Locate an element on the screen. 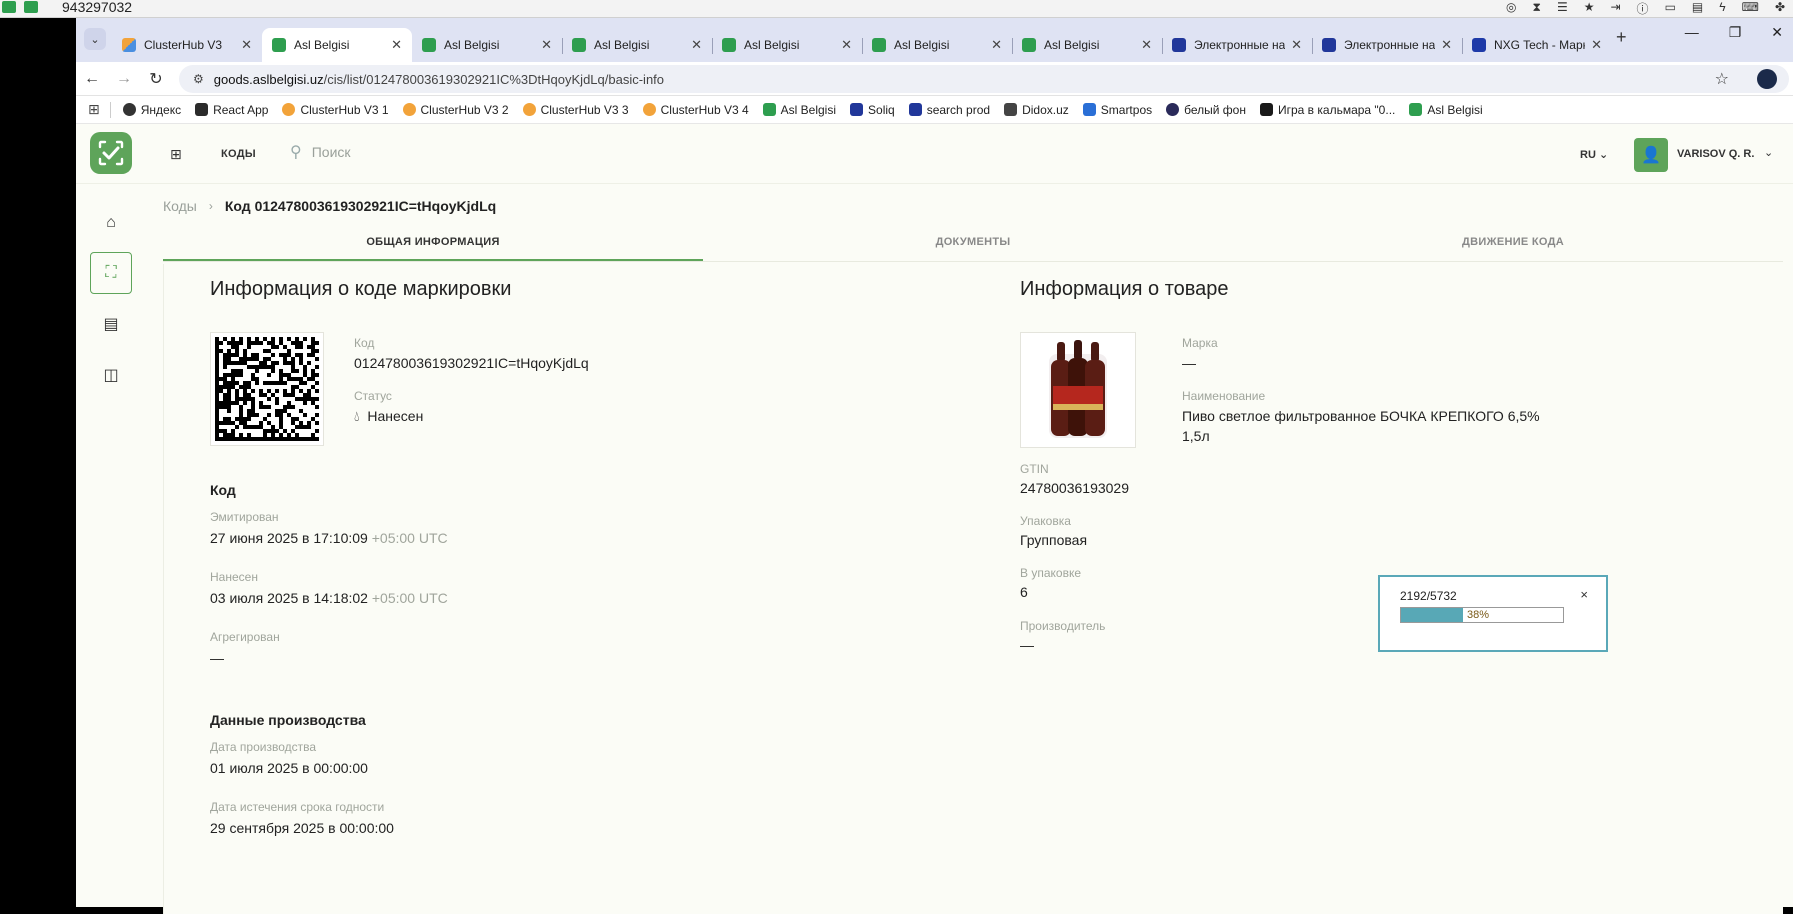 The image size is (1793, 914). reload-icon: ↻ is located at coordinates (156, 79).